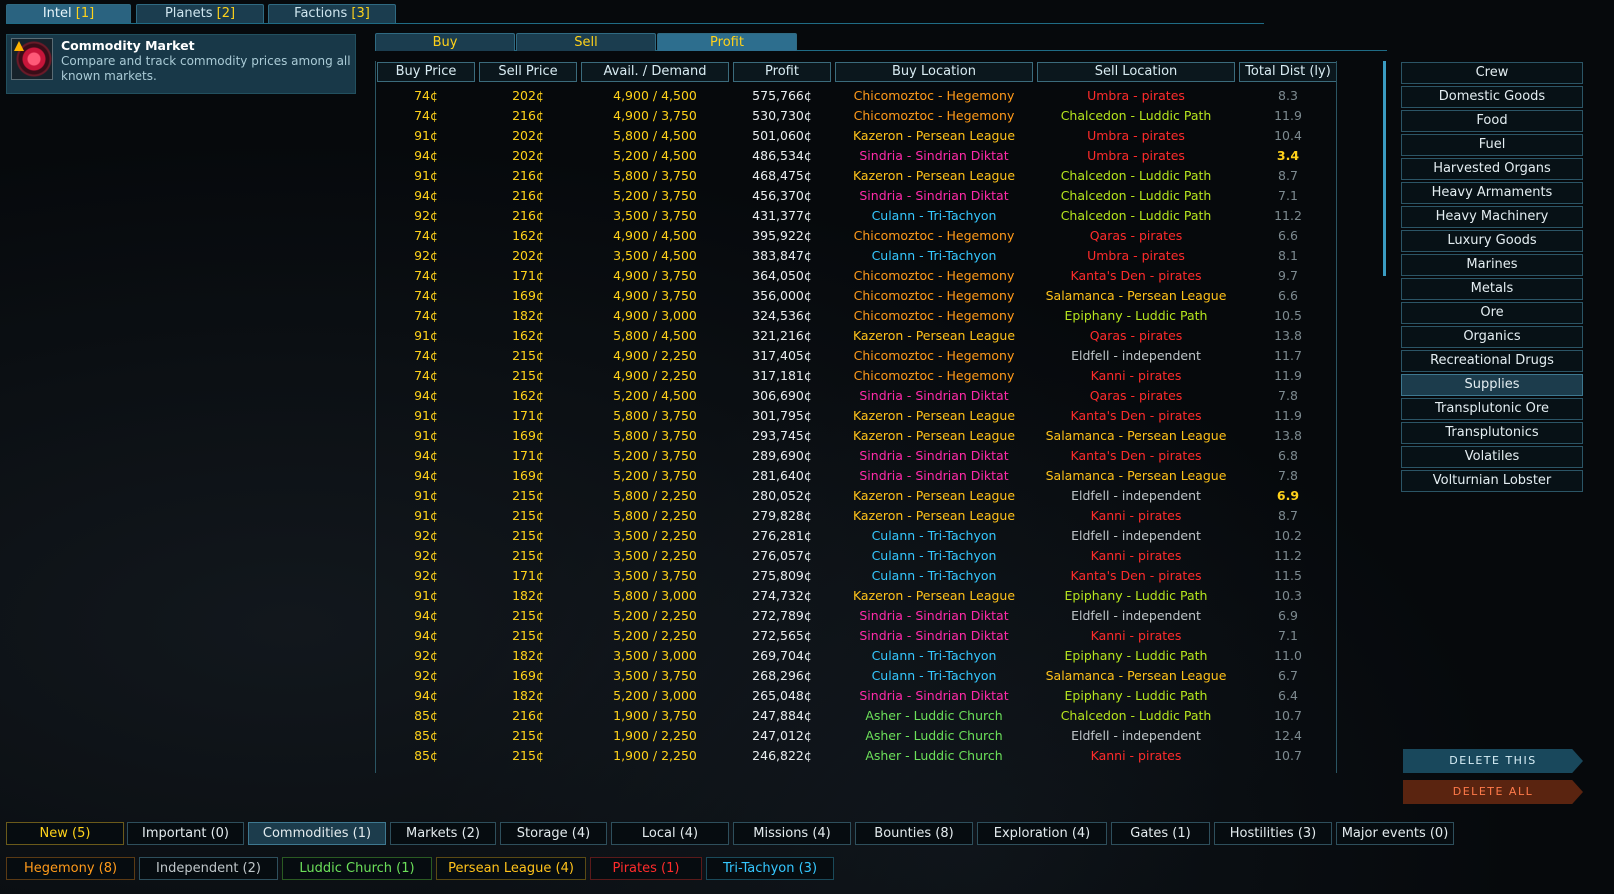  What do you see at coordinates (782, 635) in the screenshot?
I see `cell-profit: 272,565¢` at bounding box center [782, 635].